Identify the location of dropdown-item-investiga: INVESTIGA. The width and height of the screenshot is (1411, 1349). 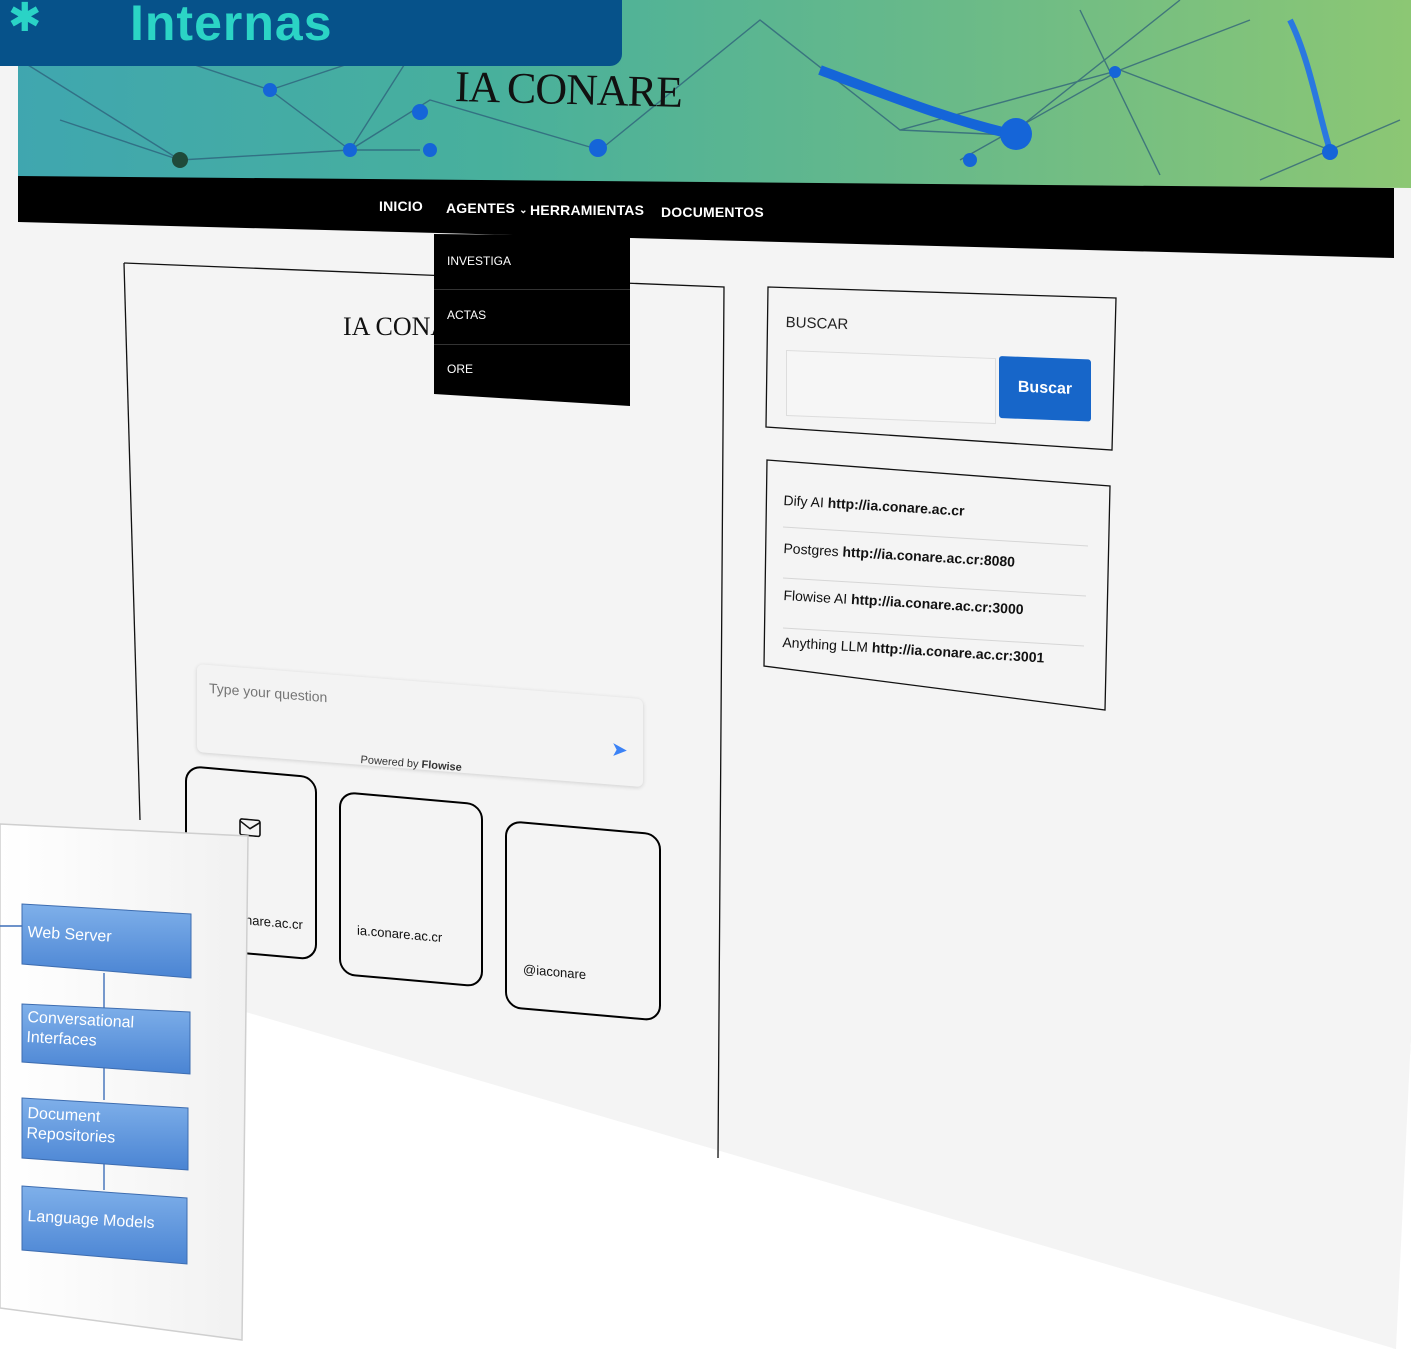
(479, 261).